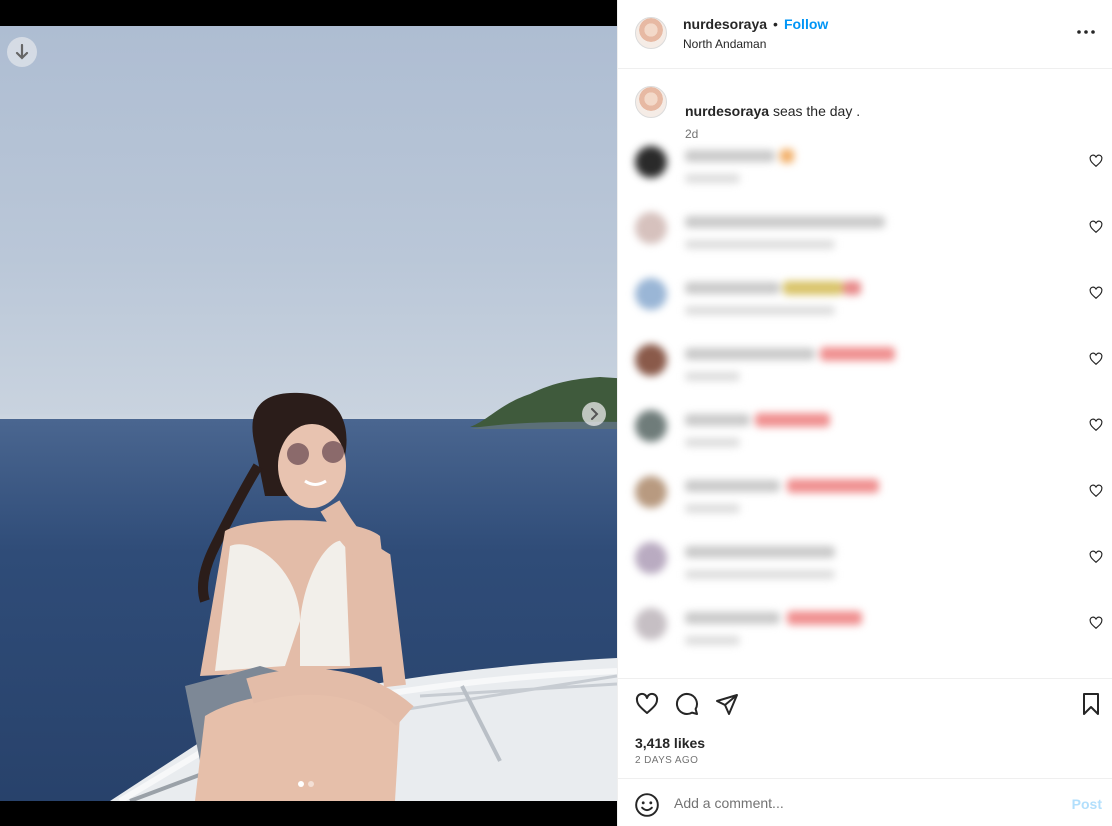 This screenshot has height=826, width=1112. I want to click on share-button, so click(727, 704).